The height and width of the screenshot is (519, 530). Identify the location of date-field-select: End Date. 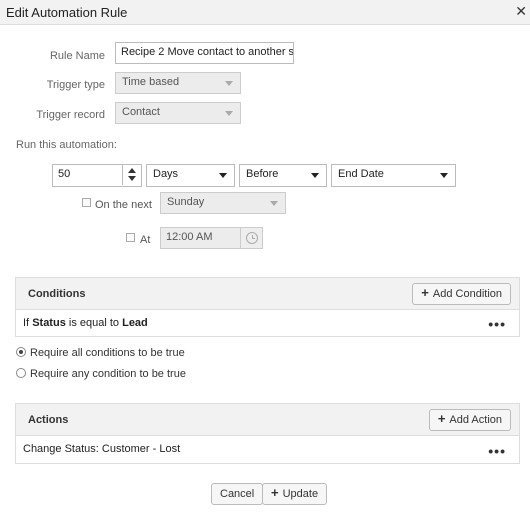
(393, 175).